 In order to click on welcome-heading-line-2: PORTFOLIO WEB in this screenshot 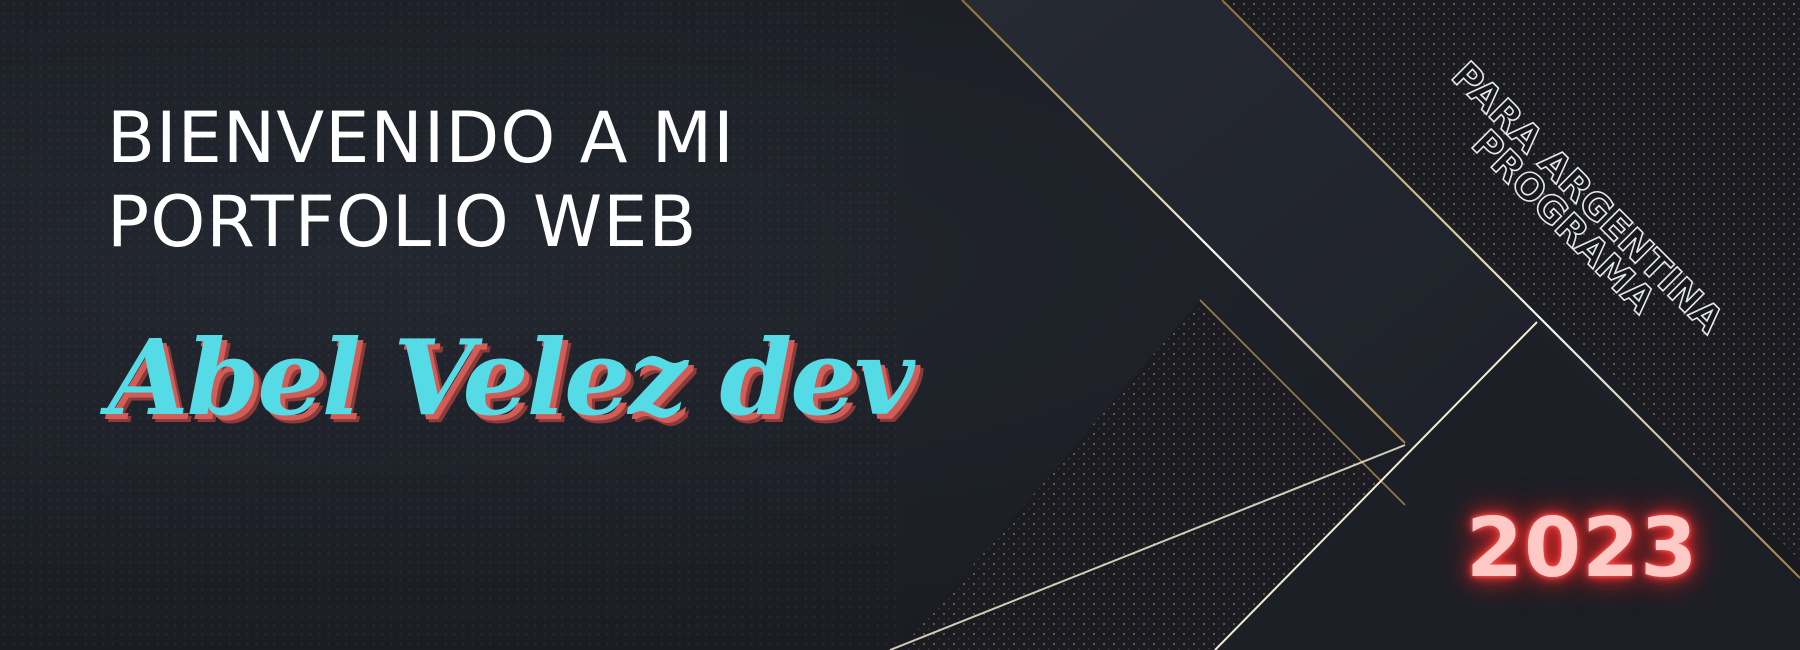, I will do `click(402, 222)`.